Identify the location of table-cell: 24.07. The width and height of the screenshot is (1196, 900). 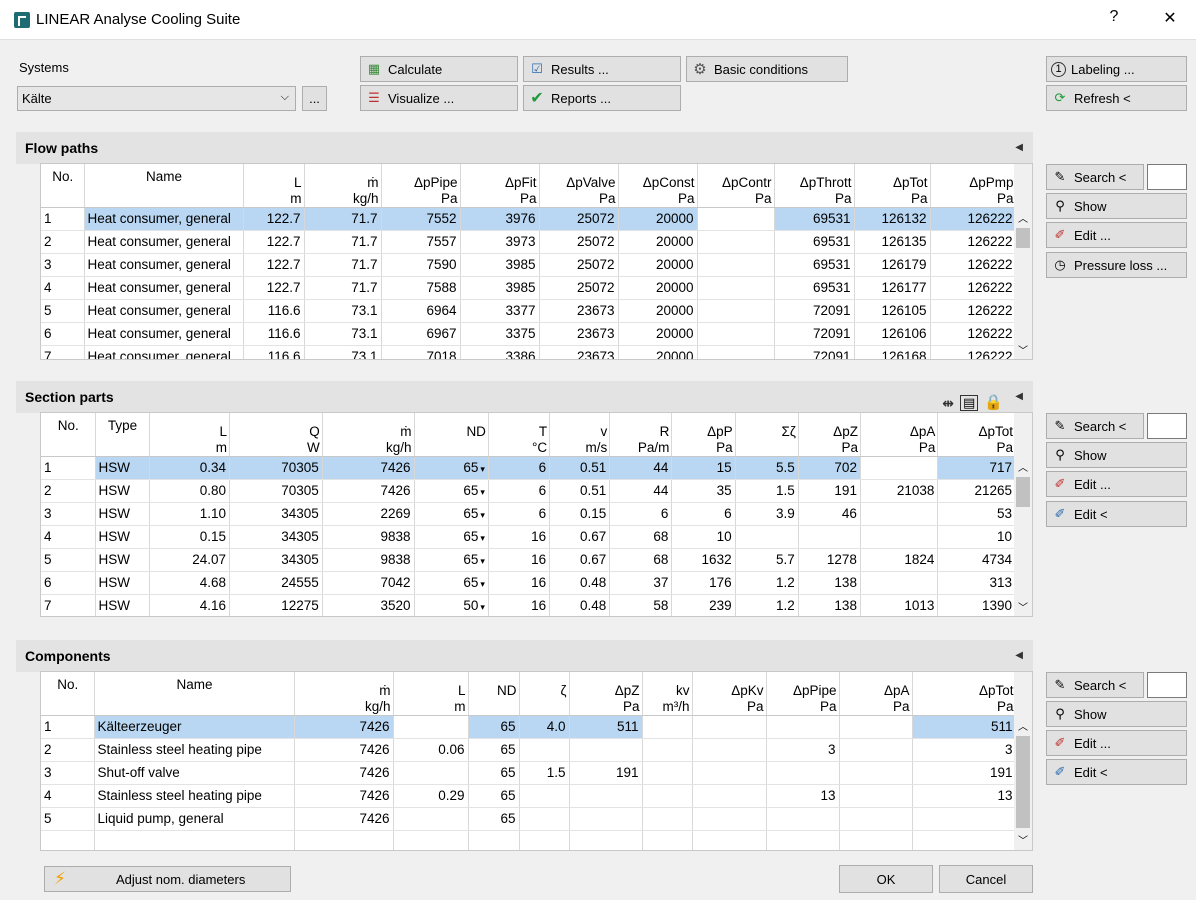
(190, 560).